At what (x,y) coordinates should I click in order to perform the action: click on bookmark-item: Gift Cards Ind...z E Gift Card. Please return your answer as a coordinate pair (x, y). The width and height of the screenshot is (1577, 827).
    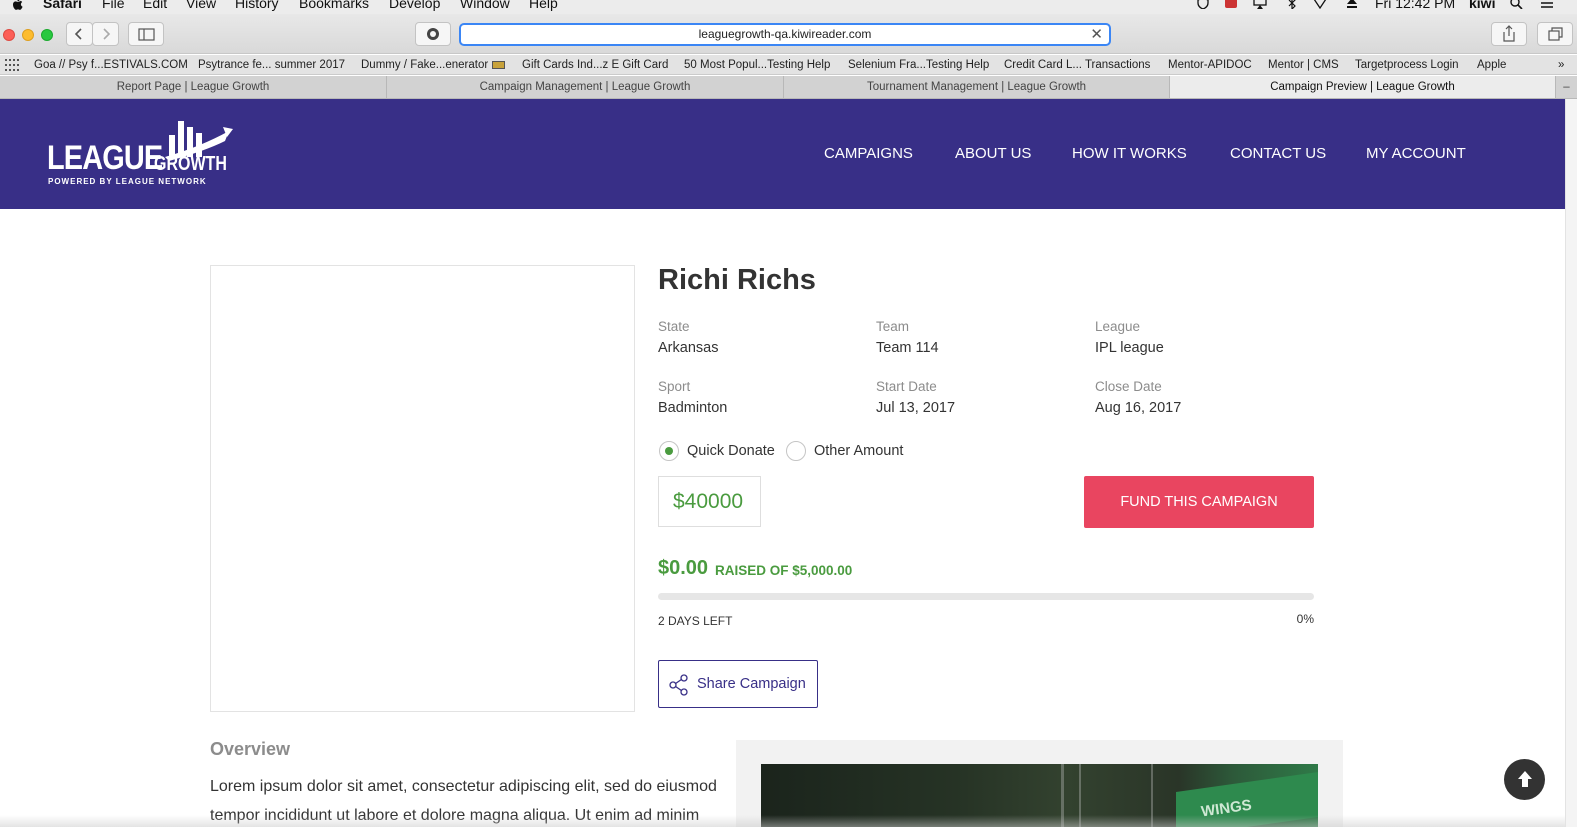
    Looking at the image, I should click on (595, 64).